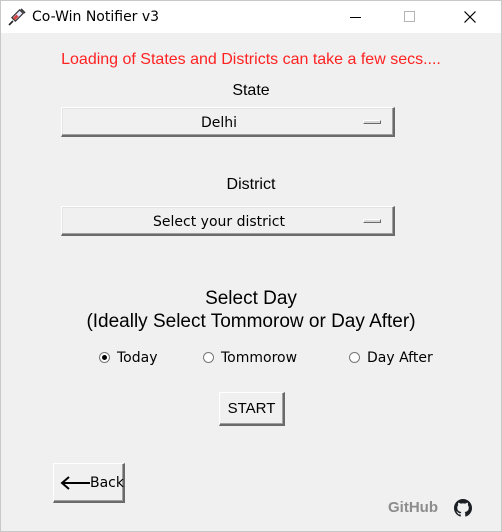 This screenshot has width=502, height=532. I want to click on radio-tommorow-label: Tommorow, so click(259, 358).